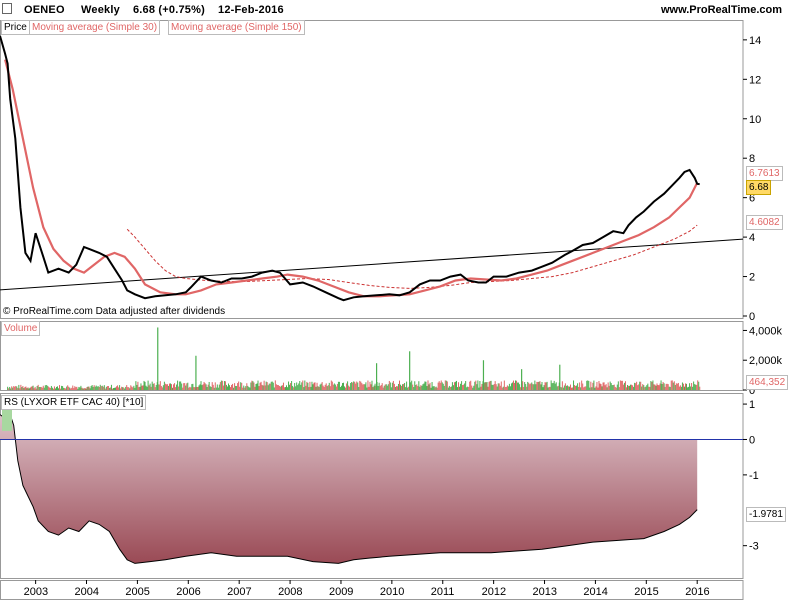 This screenshot has width=800, height=600. What do you see at coordinates (341, 592) in the screenshot?
I see `time-tick-label: 2009` at bounding box center [341, 592].